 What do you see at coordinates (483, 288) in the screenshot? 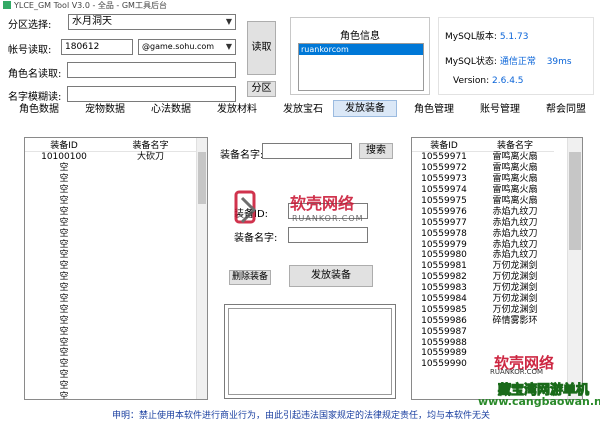
I see `table-row: 10559983 万仞龙渊剑` at bounding box center [483, 288].